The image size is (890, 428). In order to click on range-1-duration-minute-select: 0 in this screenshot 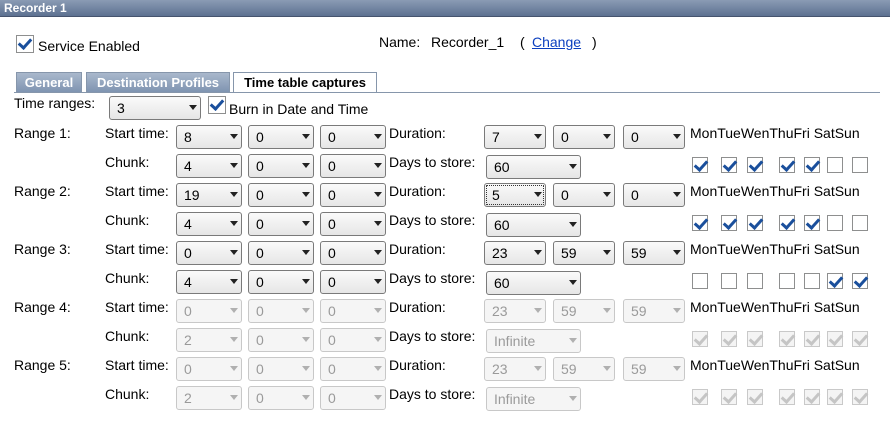, I will do `click(584, 137)`.